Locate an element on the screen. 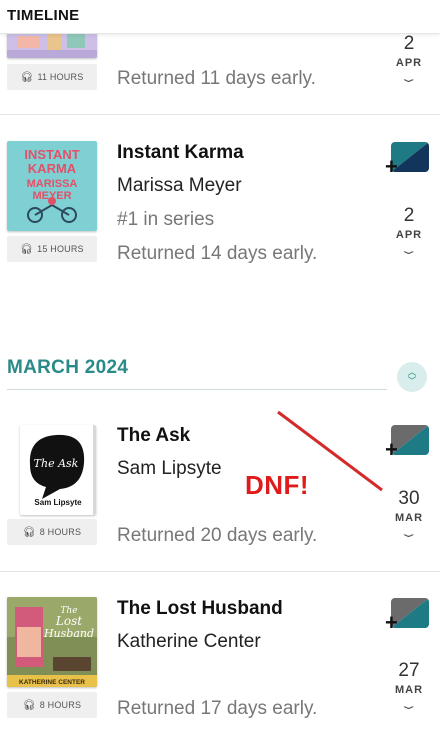 The height and width of the screenshot is (738, 440). returned-status: Returned 17 days early. is located at coordinates (217, 708).